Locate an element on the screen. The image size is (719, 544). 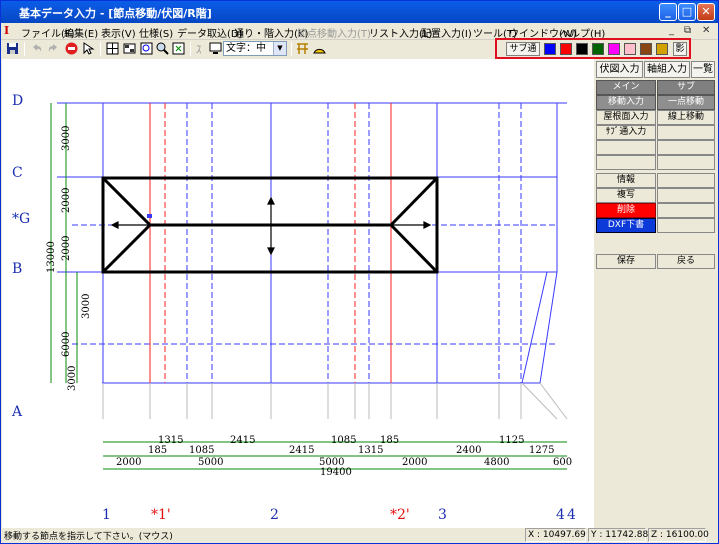
dim-total-x: 19400 is located at coordinates (336, 472).